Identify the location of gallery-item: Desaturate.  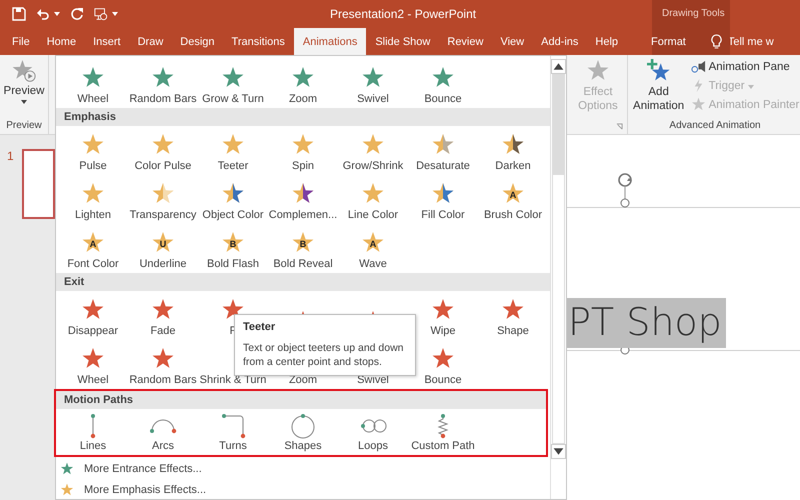
(443, 150).